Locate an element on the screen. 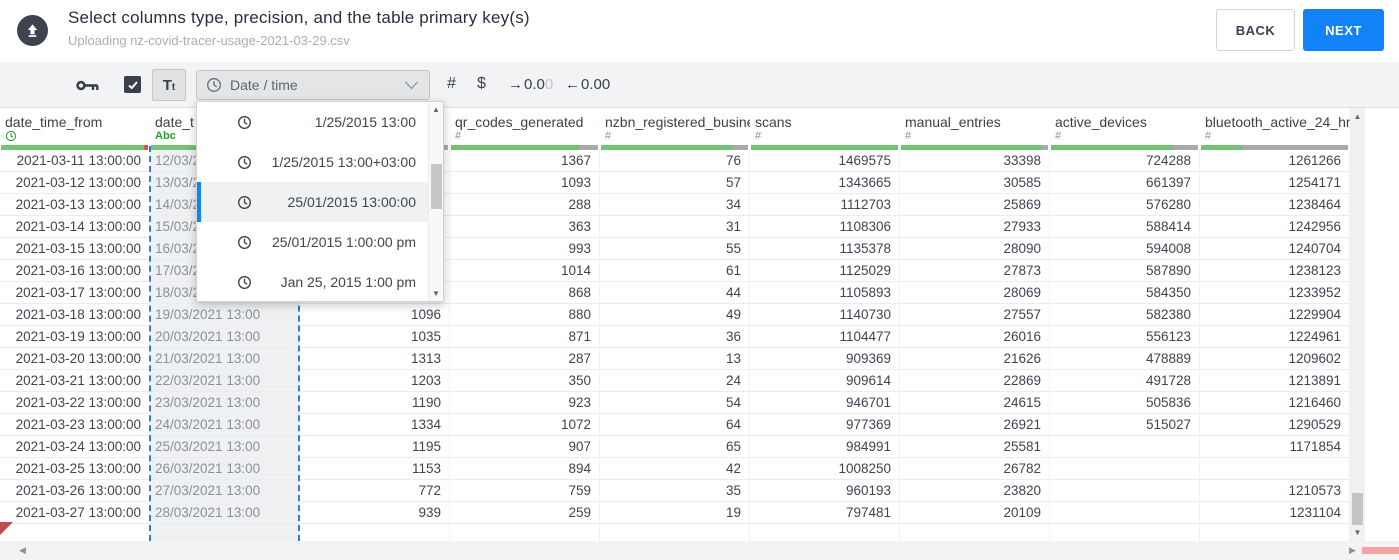 This screenshot has height=560, width=1399. scroll-right-arrow: ▶ is located at coordinates (1352, 550).